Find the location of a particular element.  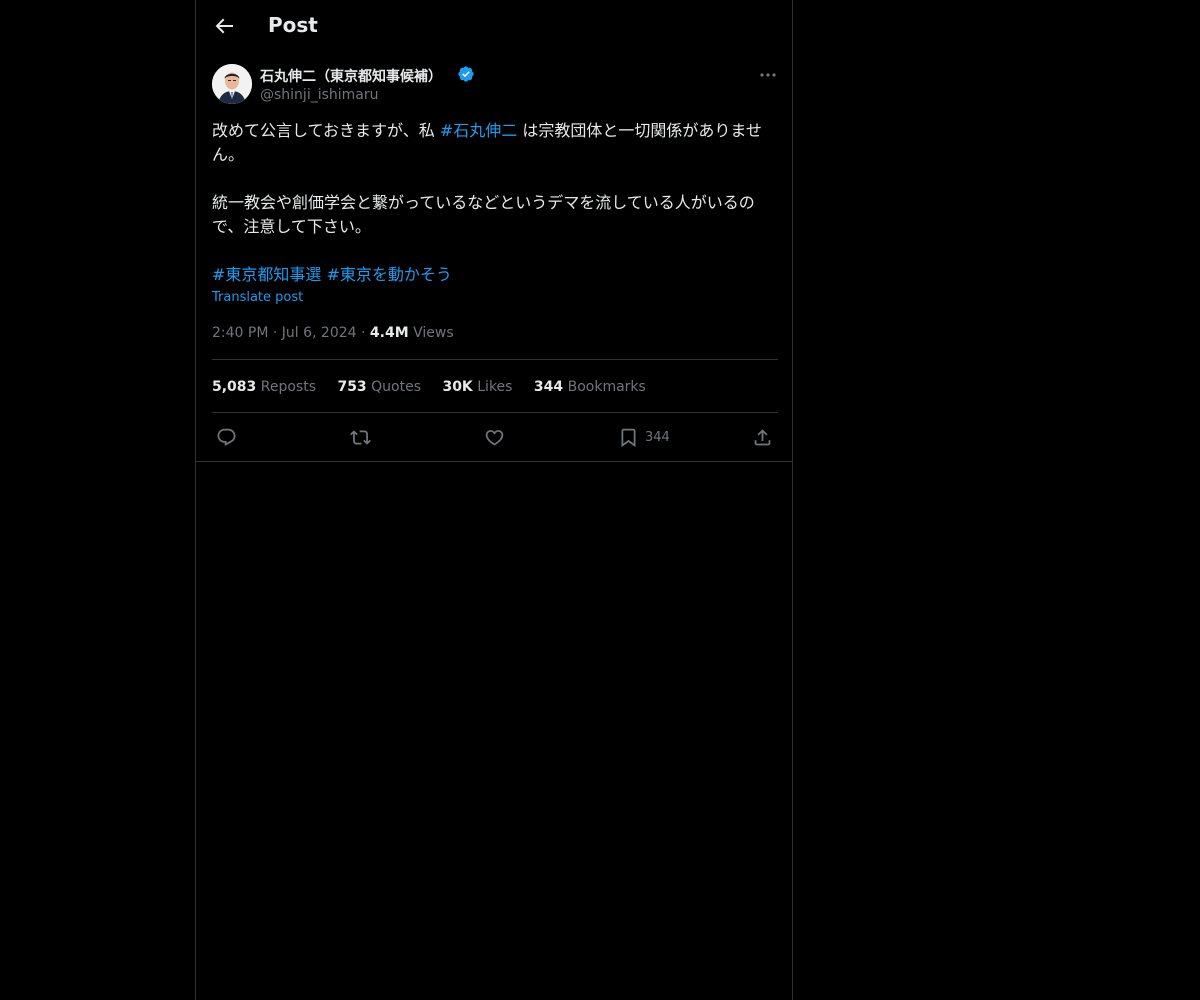

hashtag-link: #東京を動かそう is located at coordinates (389, 274).